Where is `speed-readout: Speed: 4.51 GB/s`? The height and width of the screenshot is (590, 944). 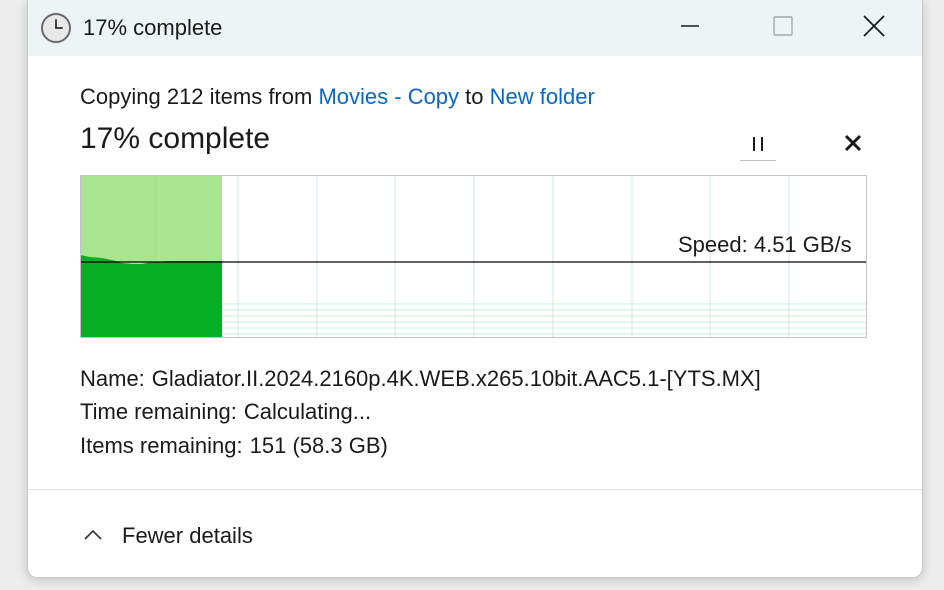
speed-readout: Speed: 4.51 GB/s is located at coordinates (765, 244).